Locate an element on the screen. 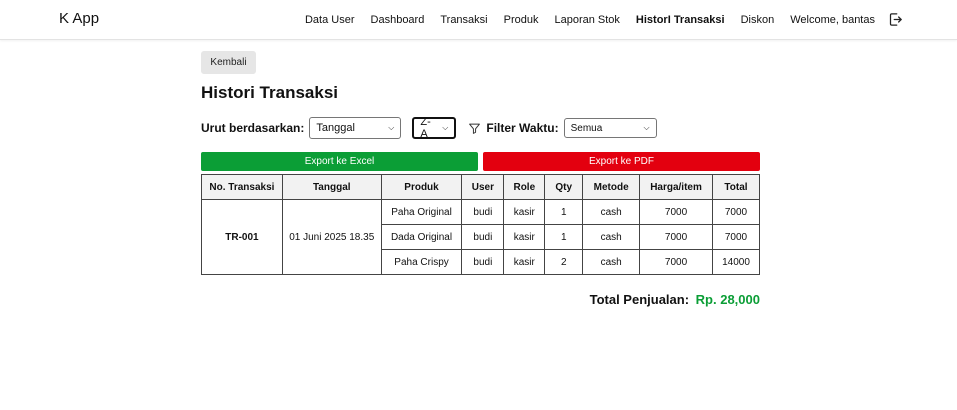  logout-icon is located at coordinates (895, 19).